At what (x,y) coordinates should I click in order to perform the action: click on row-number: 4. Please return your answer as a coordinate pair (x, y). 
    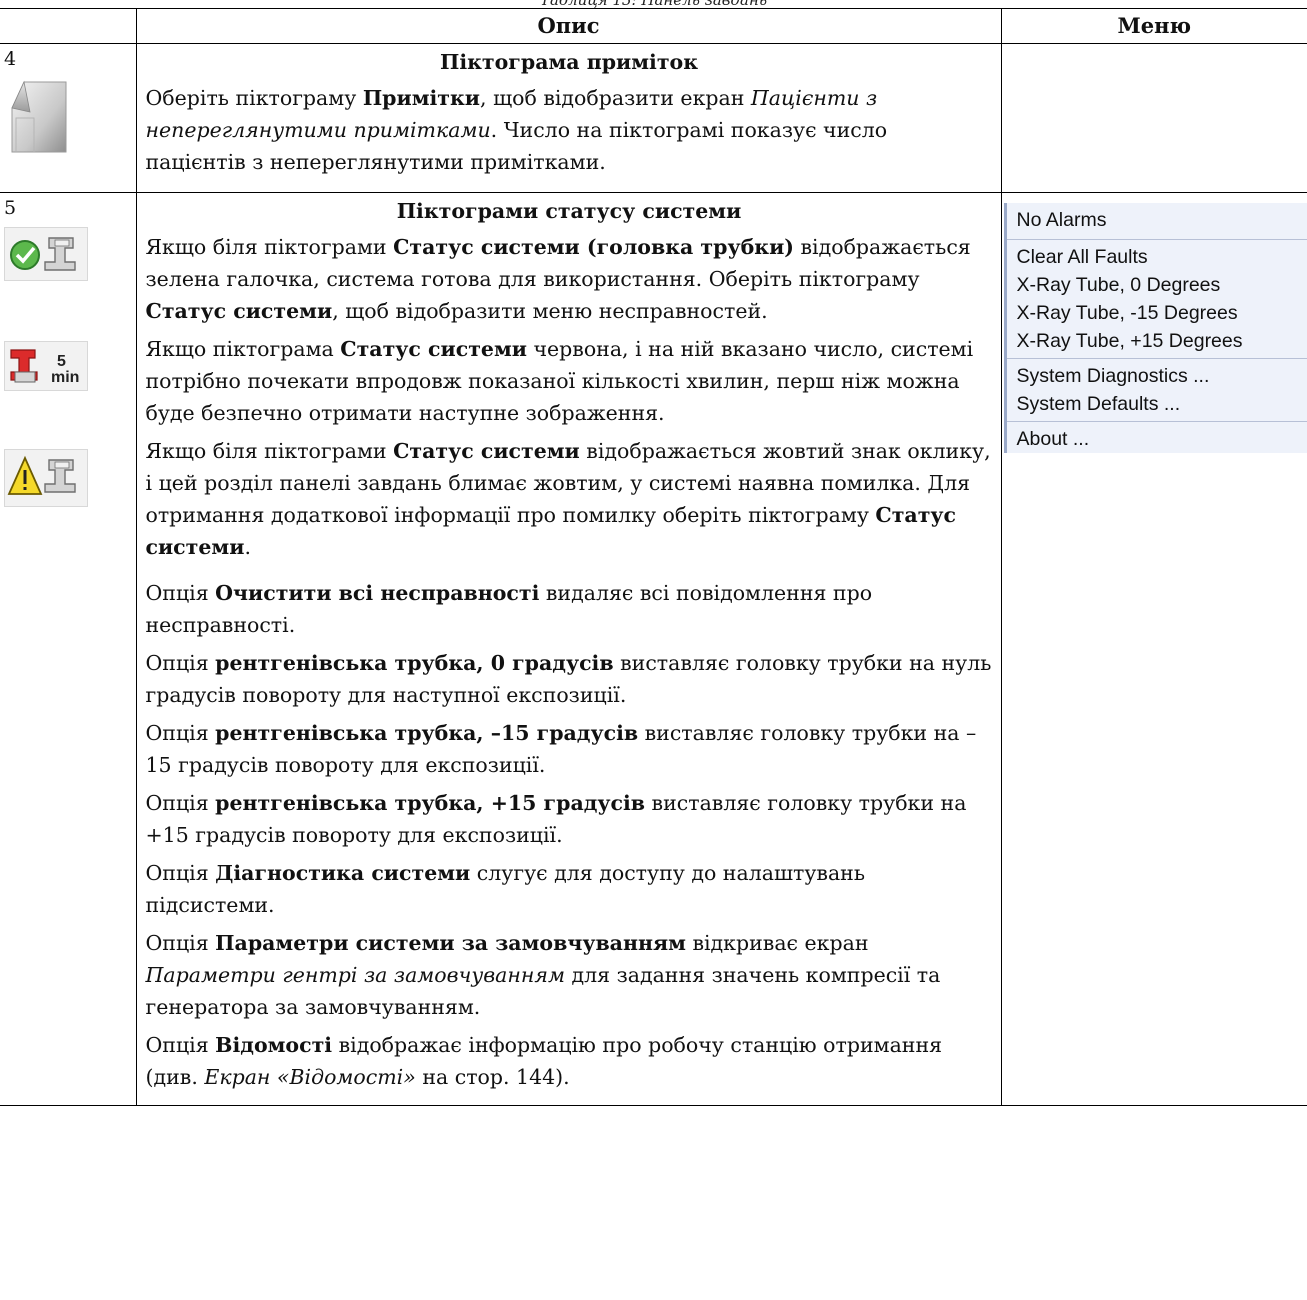
    Looking at the image, I should click on (10, 59).